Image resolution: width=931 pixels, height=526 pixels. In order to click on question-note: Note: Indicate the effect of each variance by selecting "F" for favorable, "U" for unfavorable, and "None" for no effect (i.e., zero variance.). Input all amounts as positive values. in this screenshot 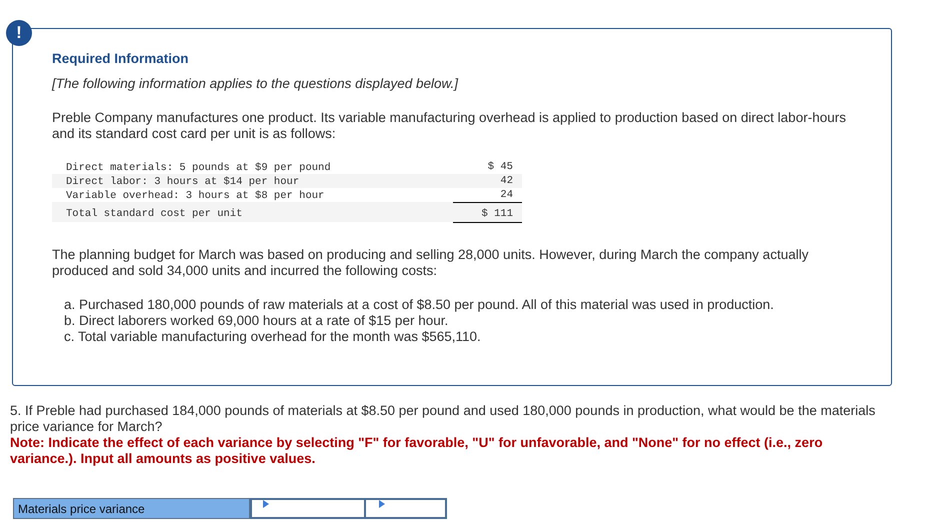, I will do `click(417, 451)`.